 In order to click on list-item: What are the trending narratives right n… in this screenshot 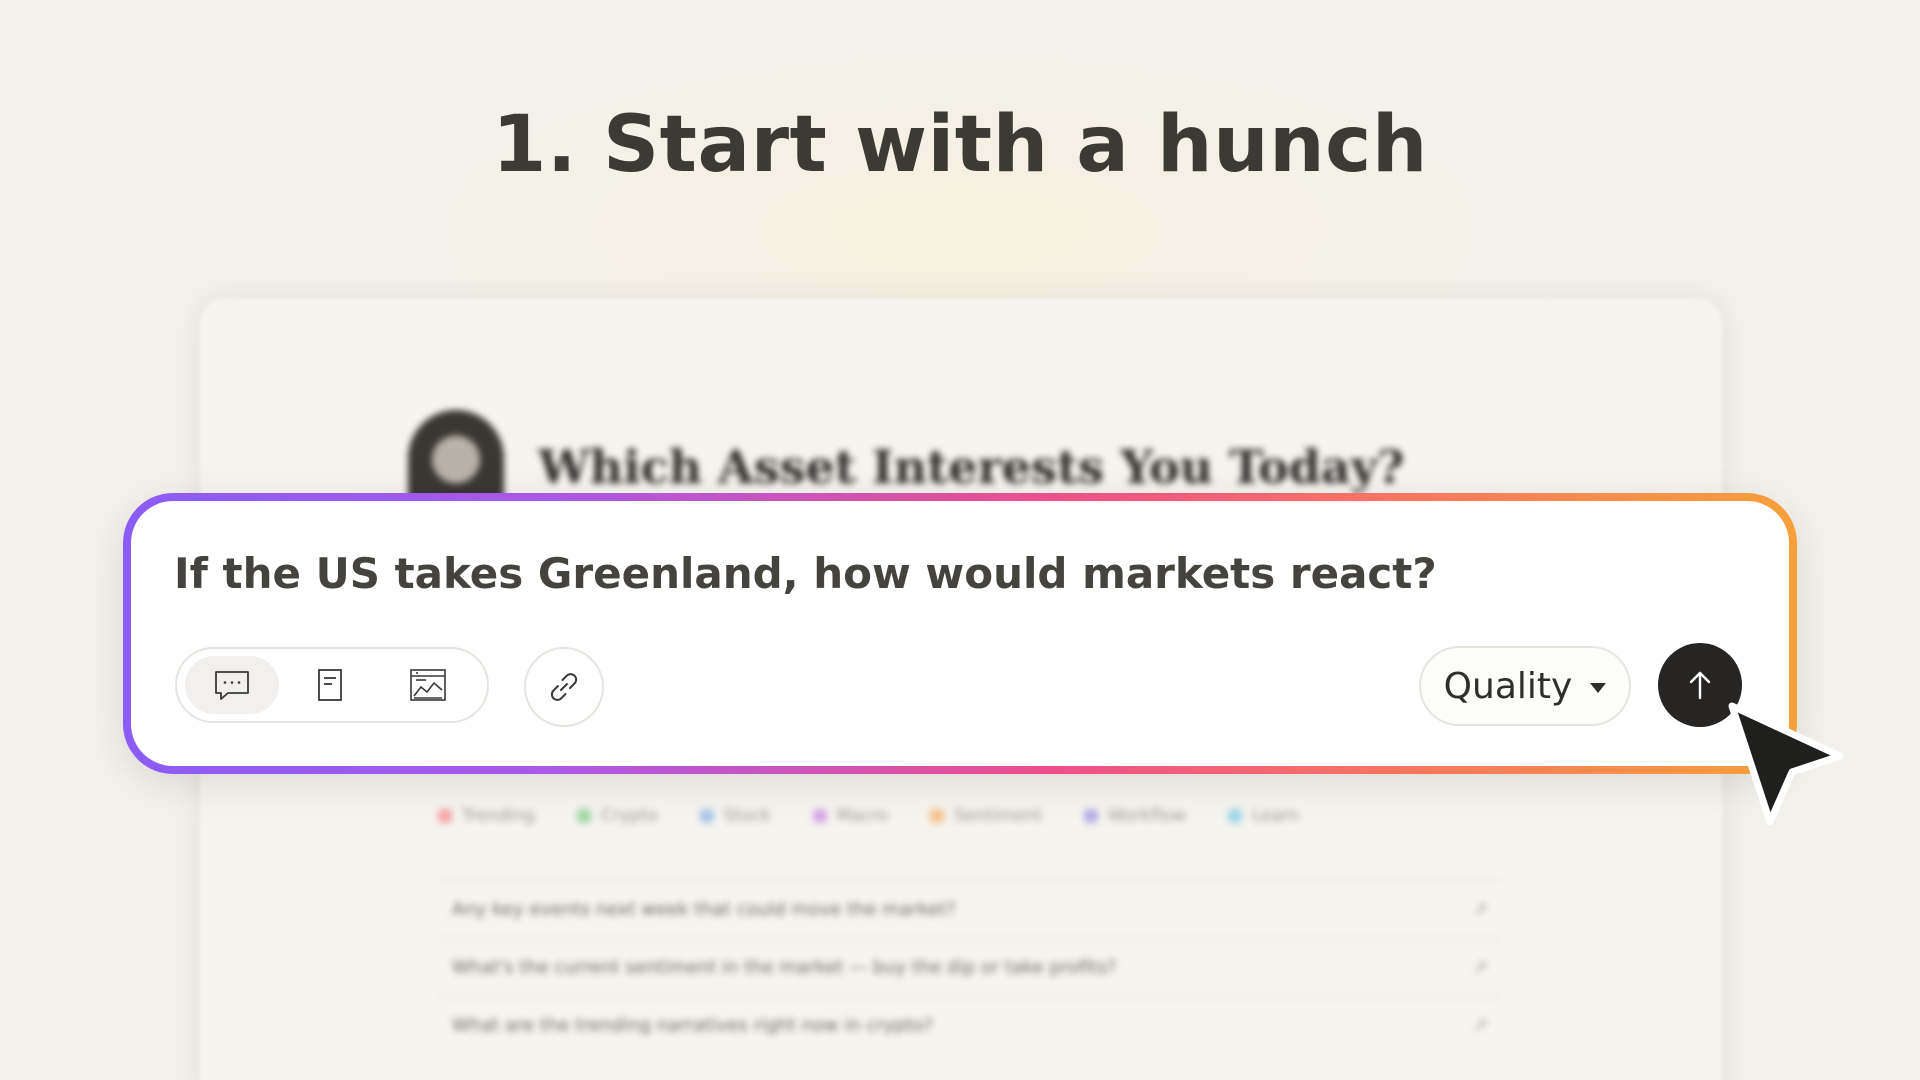, I will do `click(970, 1025)`.